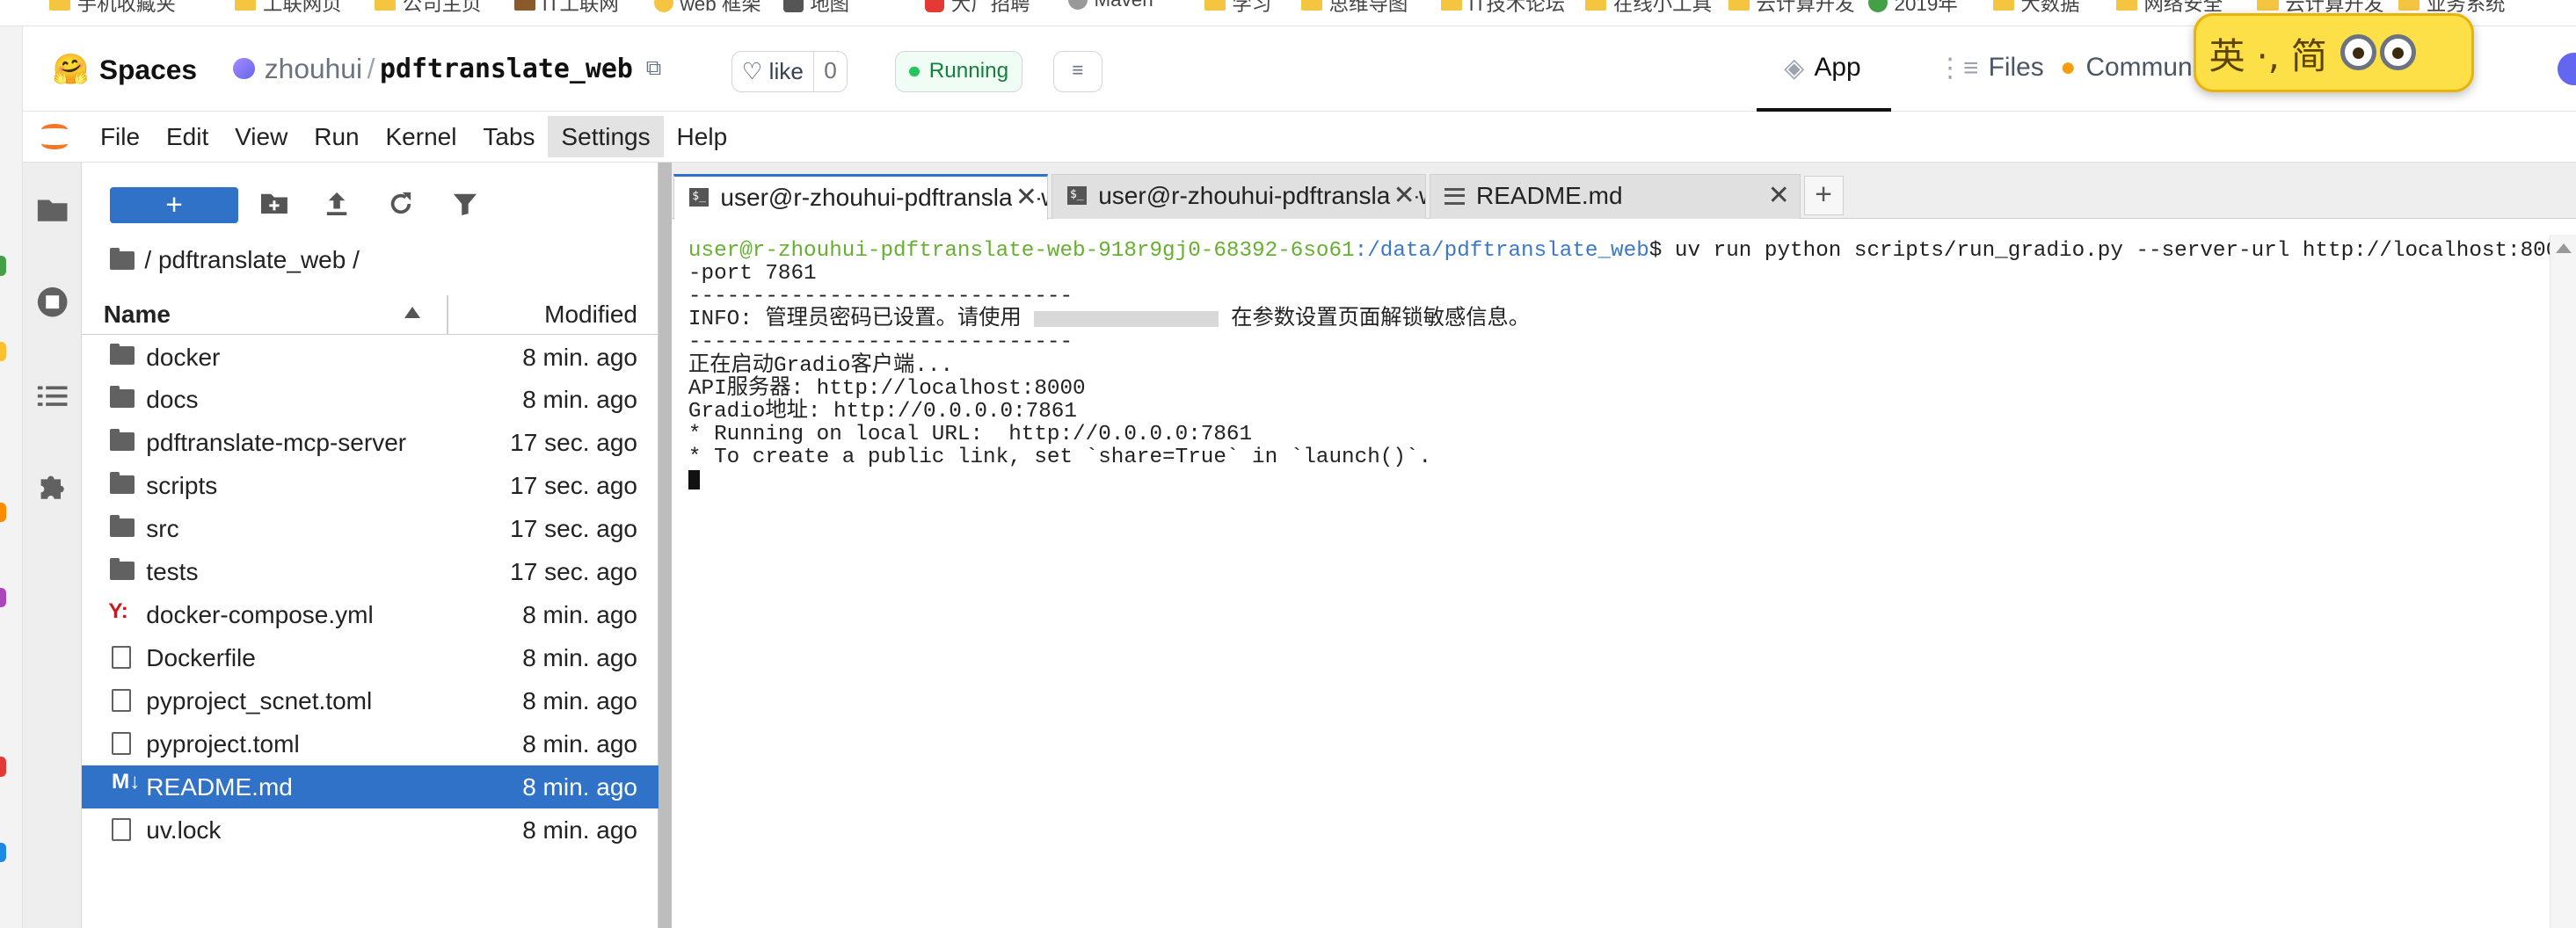  I want to click on menu-view: View, so click(261, 137).